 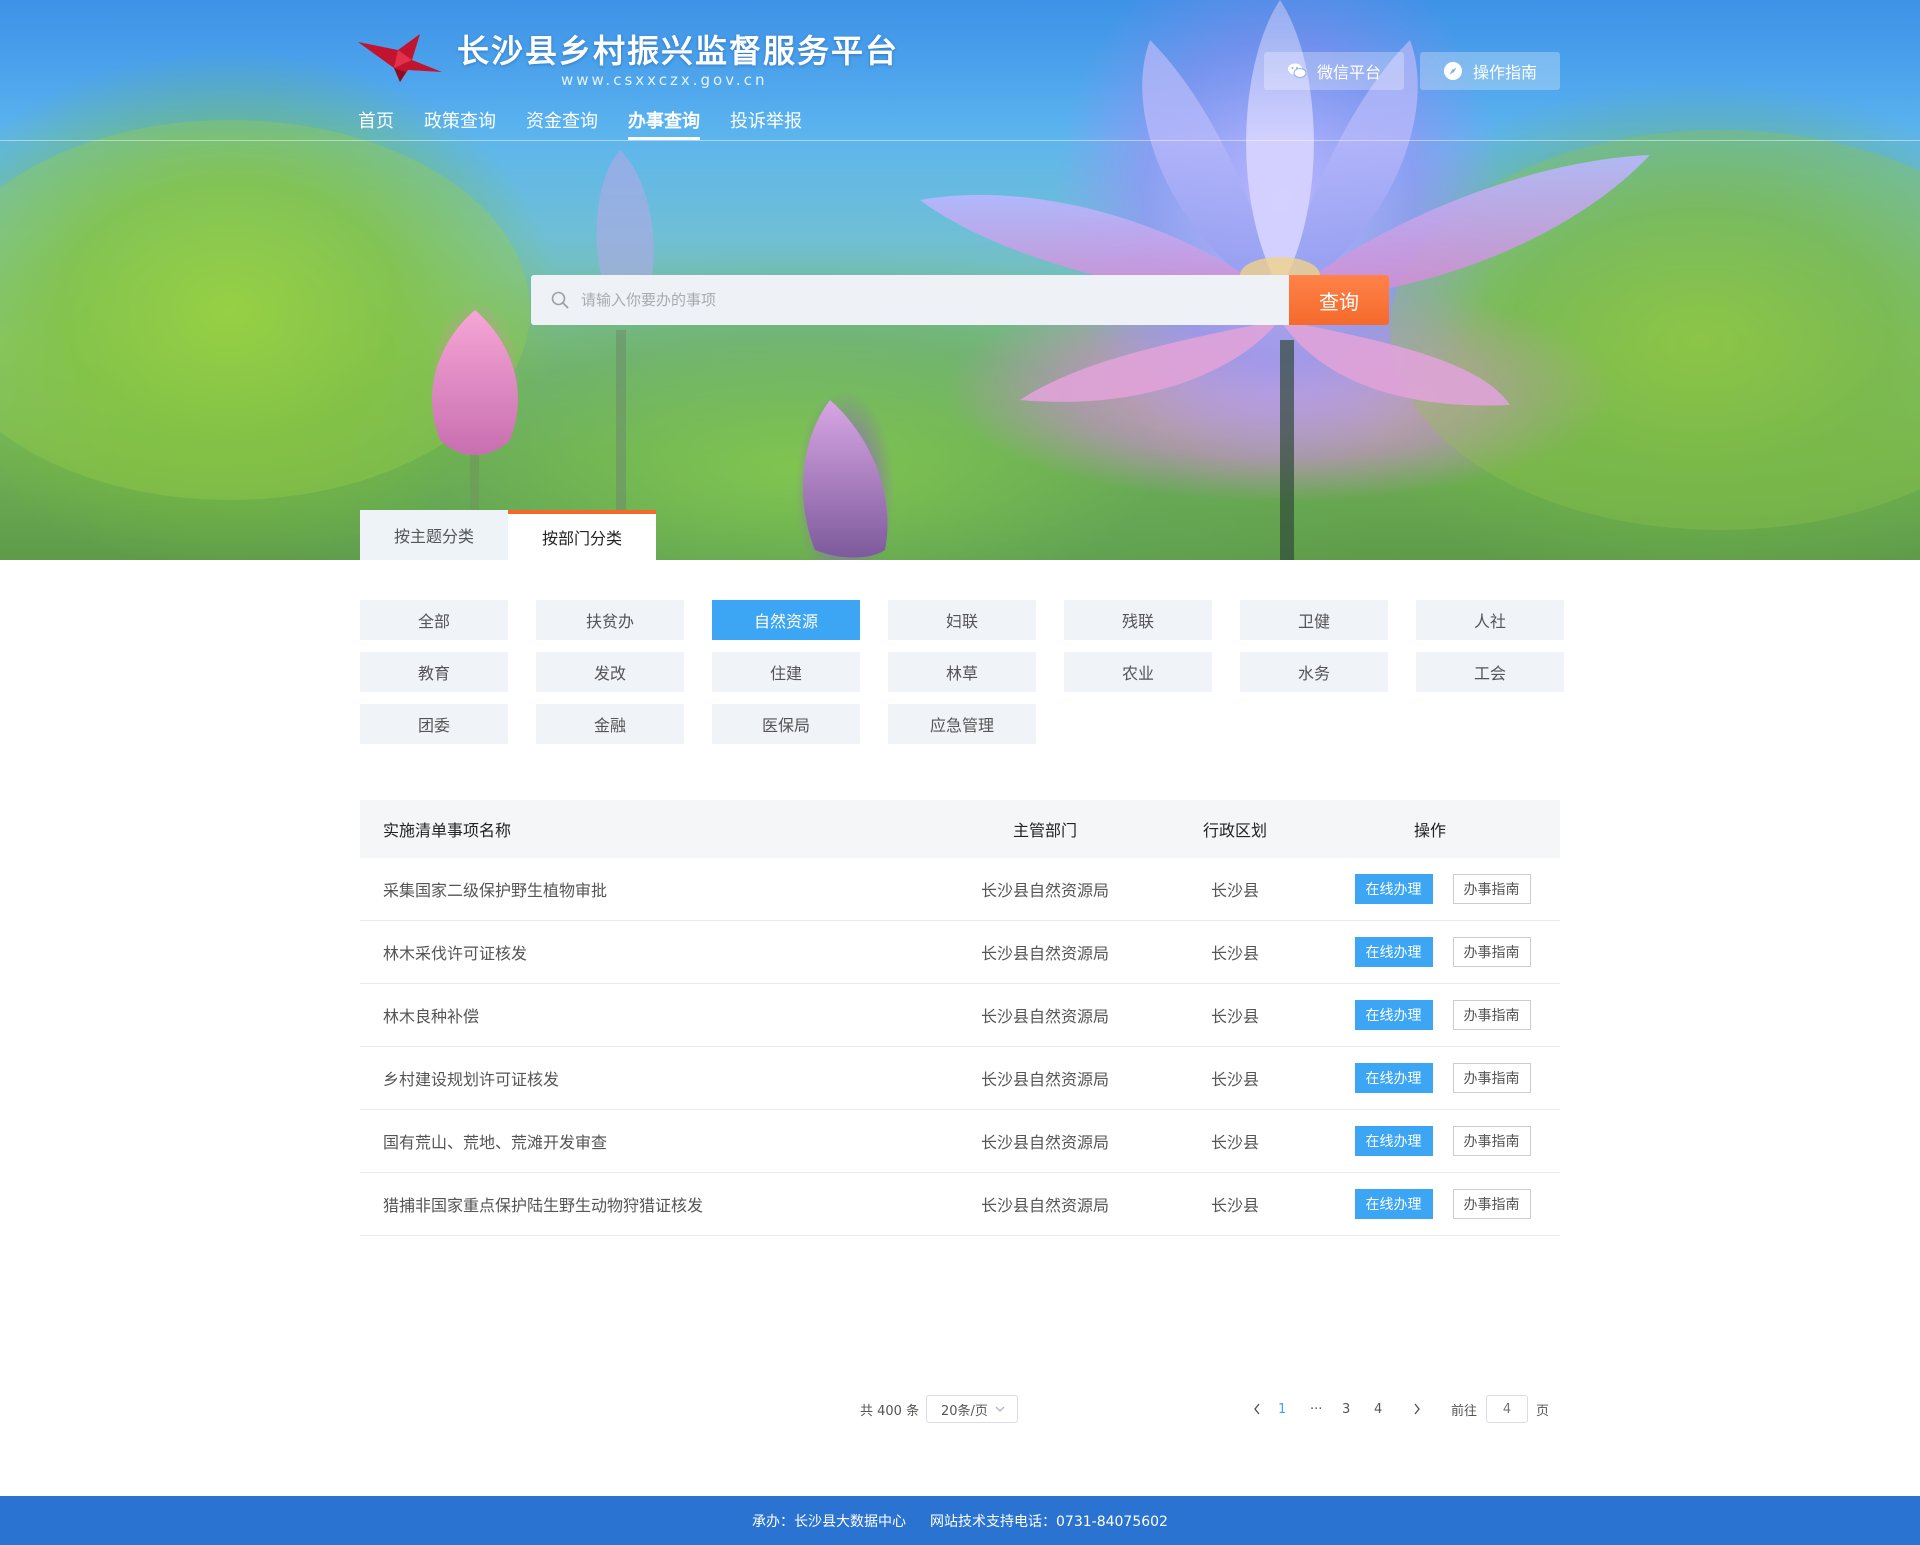 I want to click on goto-unit: 页, so click(x=1543, y=1411).